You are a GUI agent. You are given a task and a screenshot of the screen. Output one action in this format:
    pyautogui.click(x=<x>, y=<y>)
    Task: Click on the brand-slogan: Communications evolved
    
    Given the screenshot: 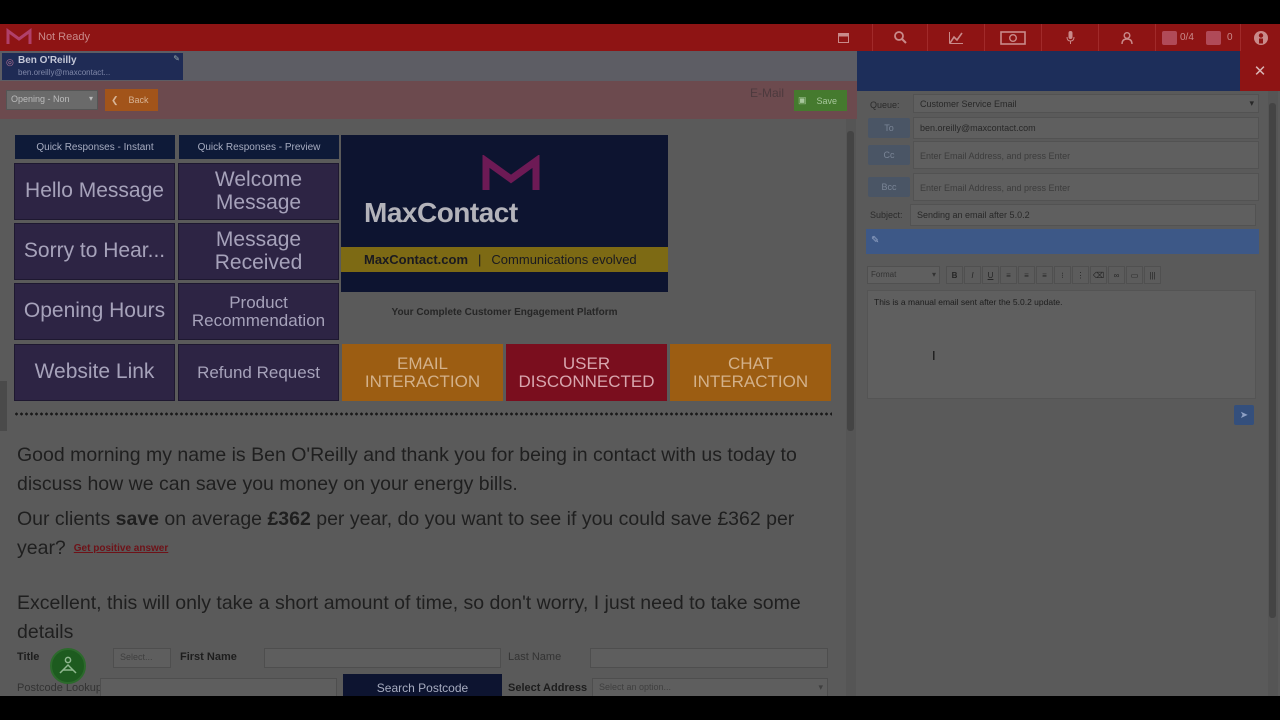 What is the action you would take?
    pyautogui.click(x=564, y=259)
    